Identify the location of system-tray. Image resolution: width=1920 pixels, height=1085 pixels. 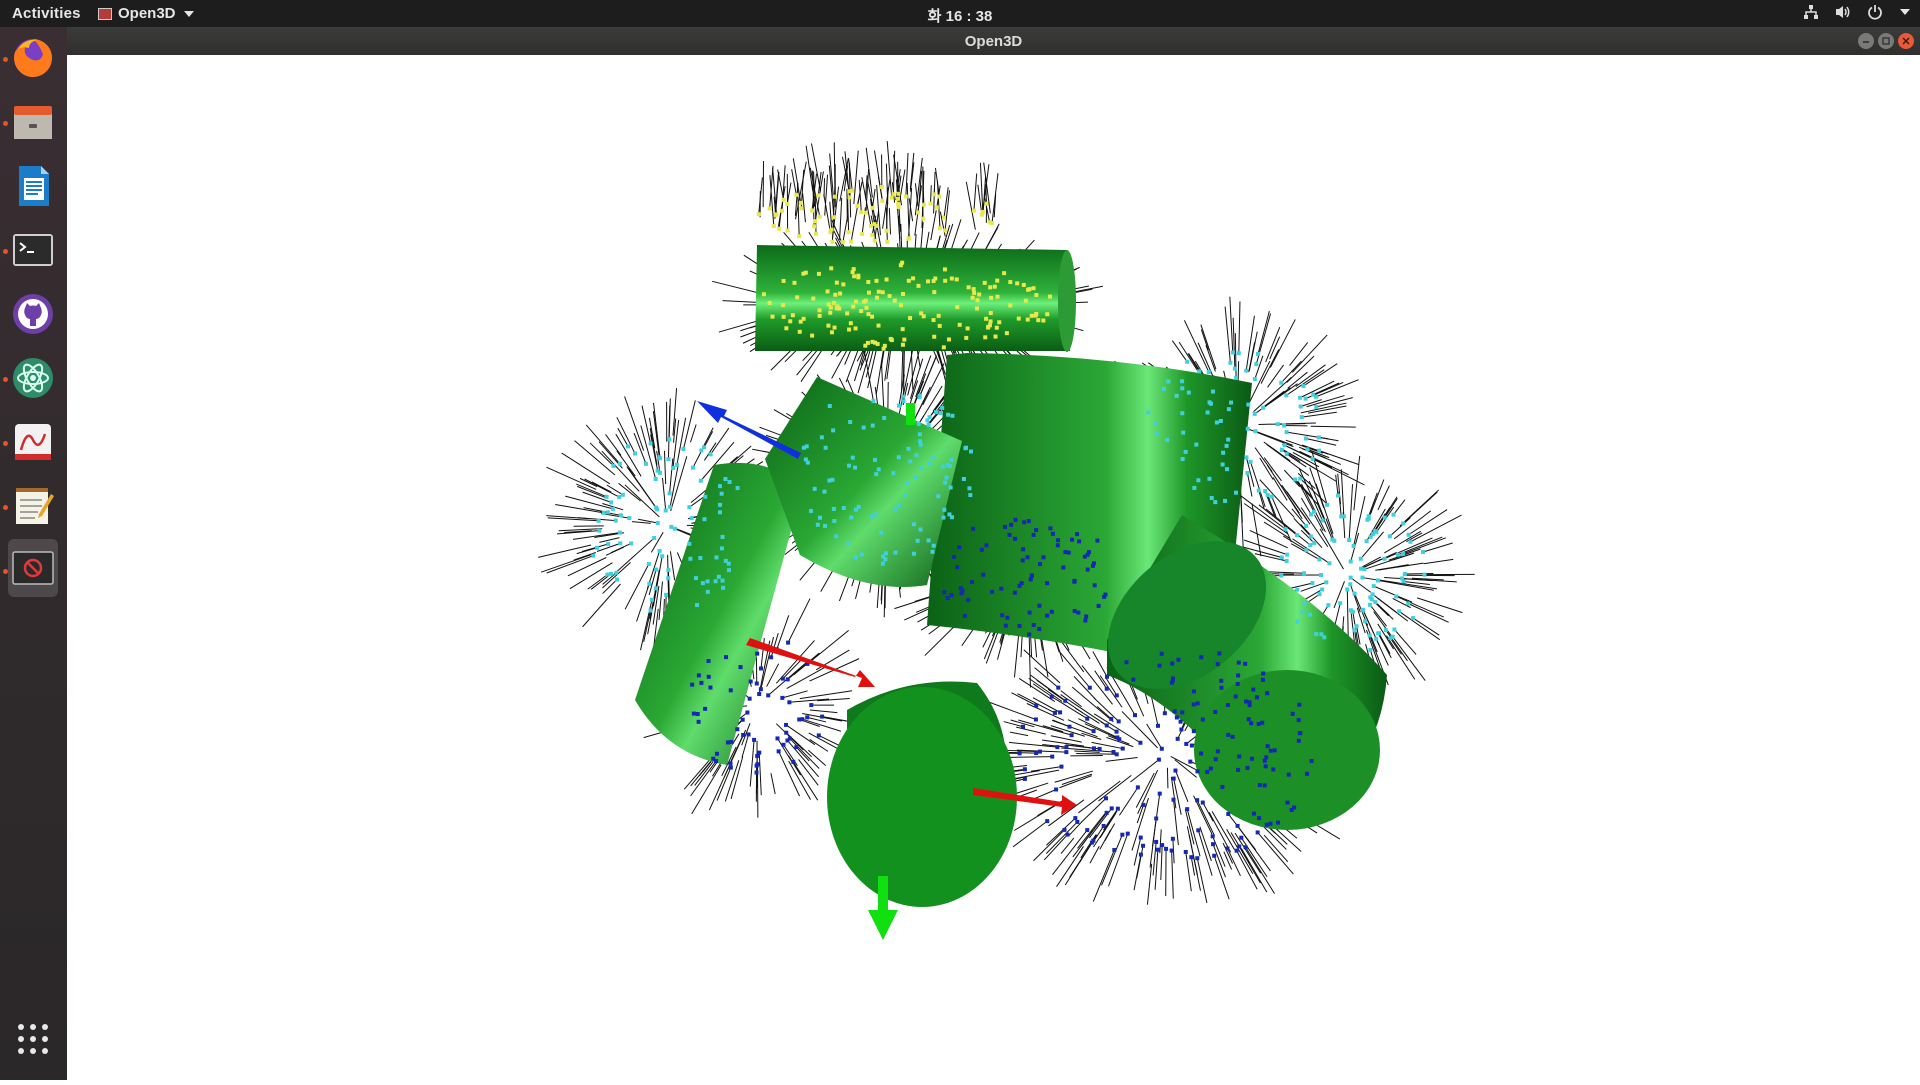
(1856, 12).